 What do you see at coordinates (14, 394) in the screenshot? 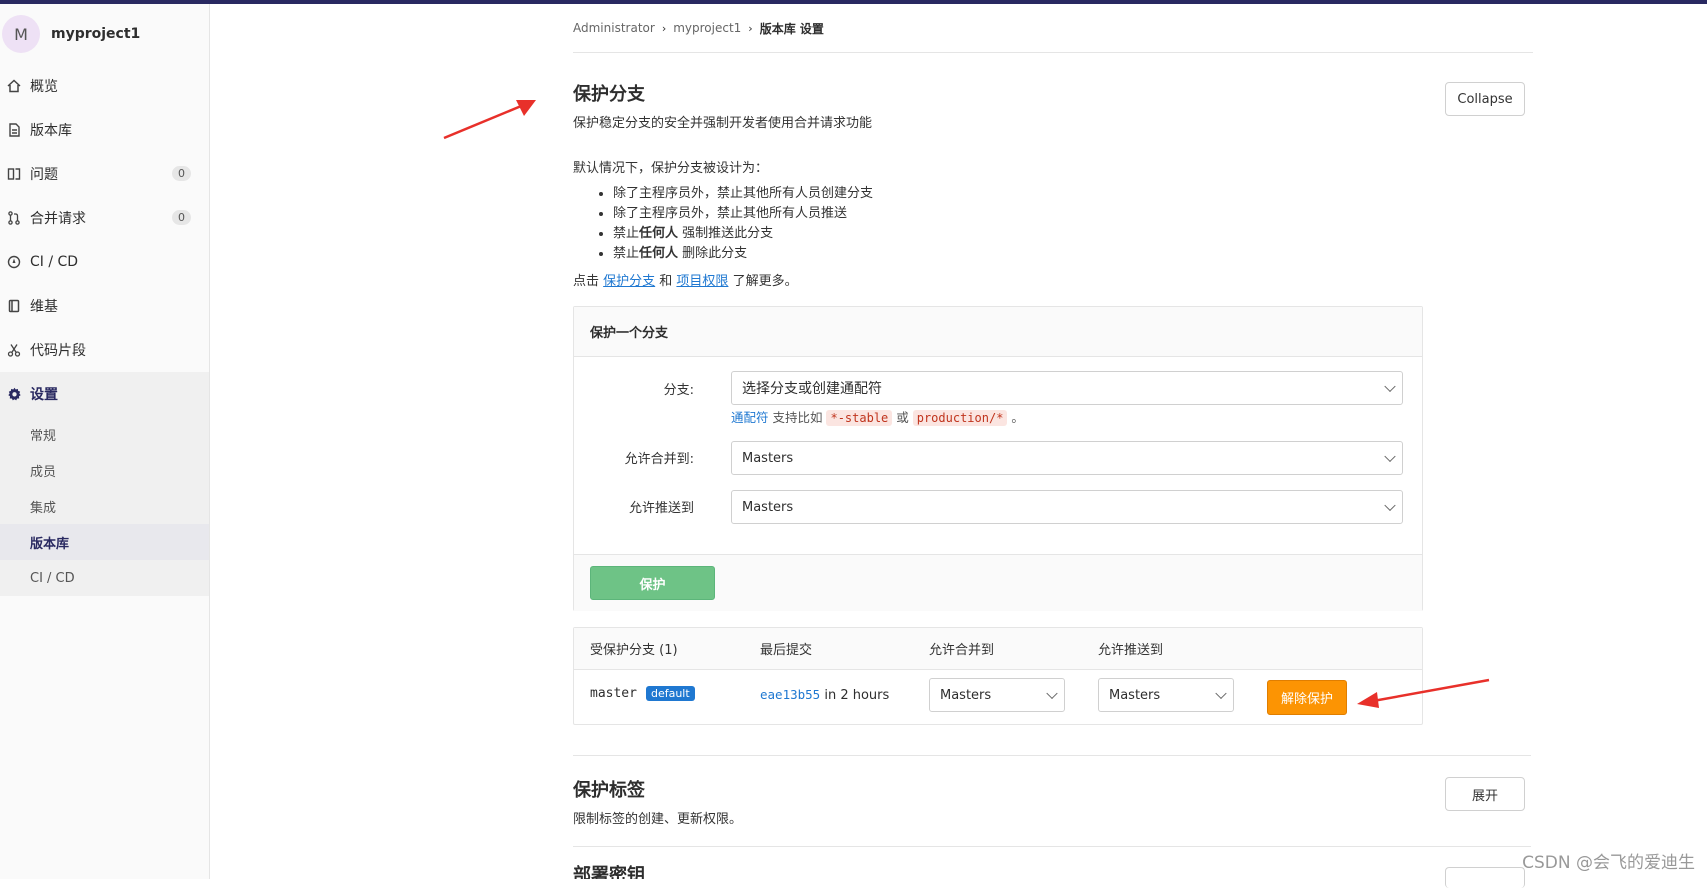
I see `gear-icon` at bounding box center [14, 394].